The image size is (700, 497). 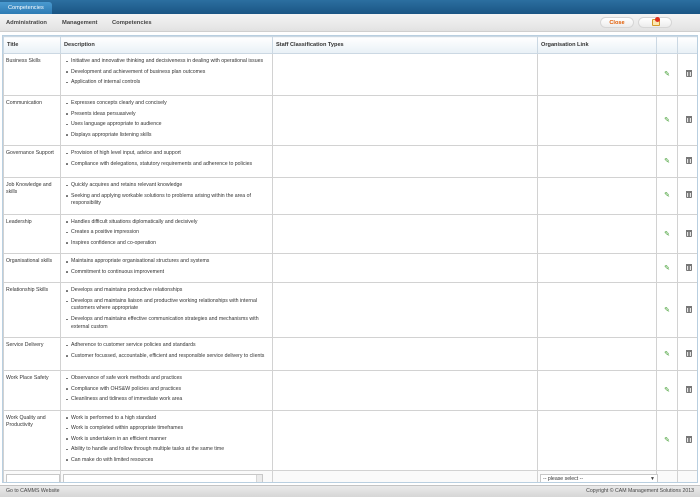 I want to click on competency-title: Communication, so click(x=32, y=120).